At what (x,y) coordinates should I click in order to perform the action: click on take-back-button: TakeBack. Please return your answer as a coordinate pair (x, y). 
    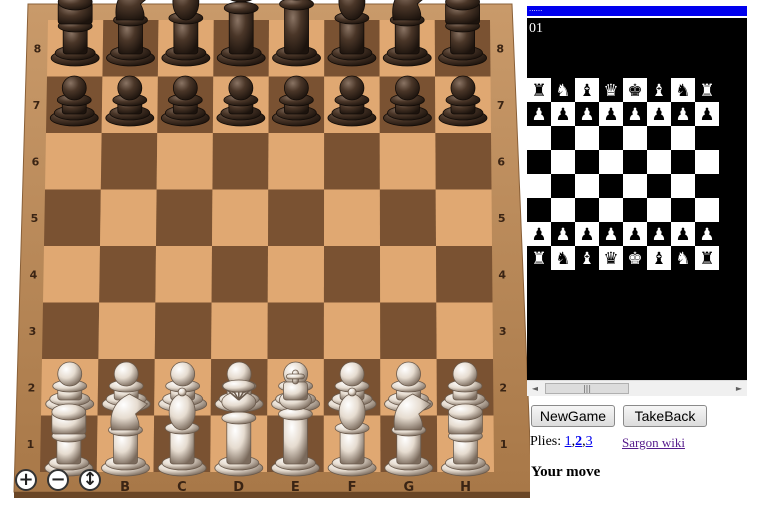
    Looking at the image, I should click on (665, 416).